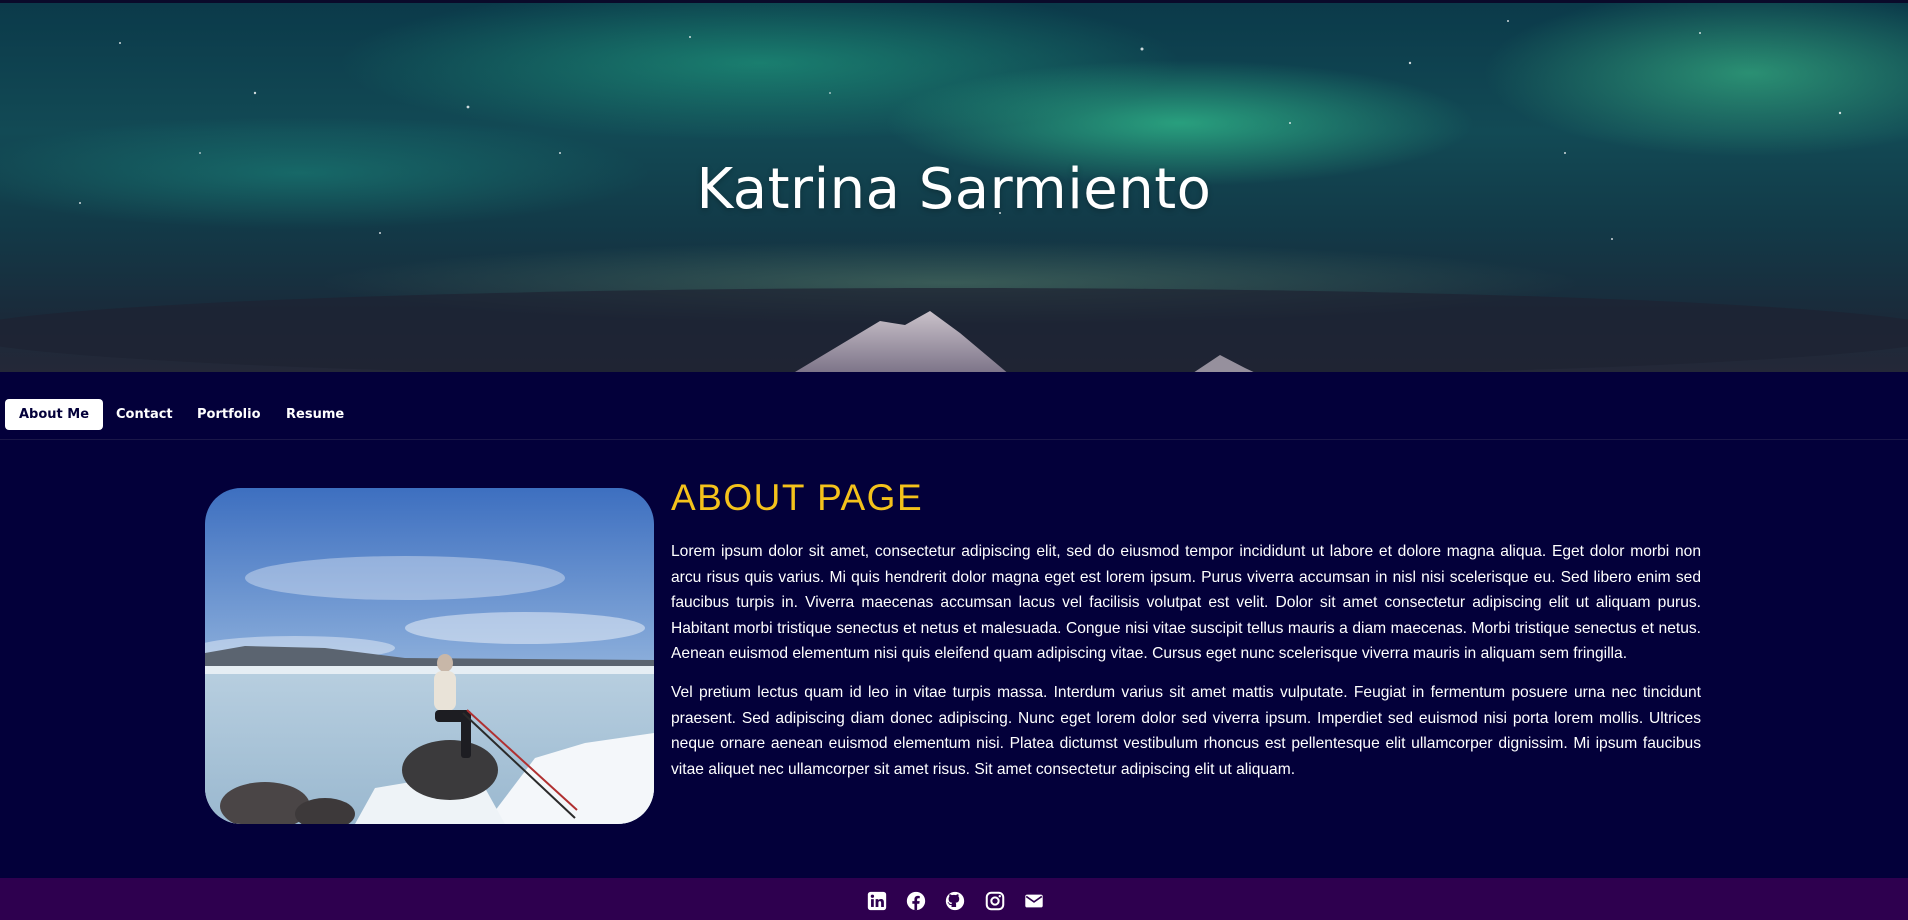  Describe the element at coordinates (954, 406) in the screenshot. I see `main-nav: About Me Contact Portfolio Resume` at that location.